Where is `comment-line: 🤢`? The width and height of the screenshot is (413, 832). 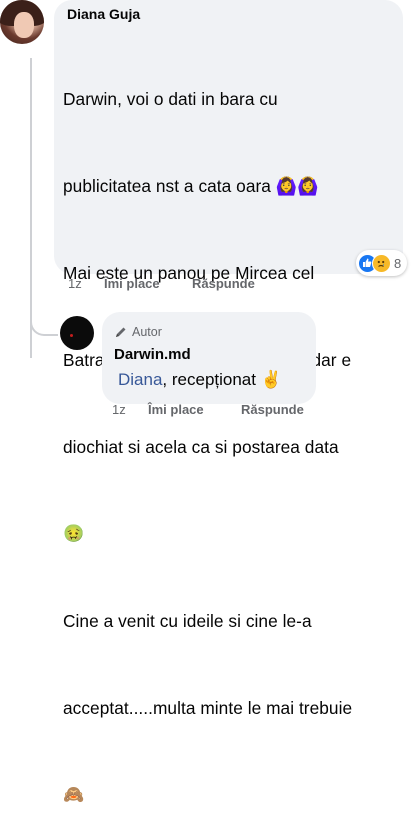
comment-line: 🤢 is located at coordinates (74, 534).